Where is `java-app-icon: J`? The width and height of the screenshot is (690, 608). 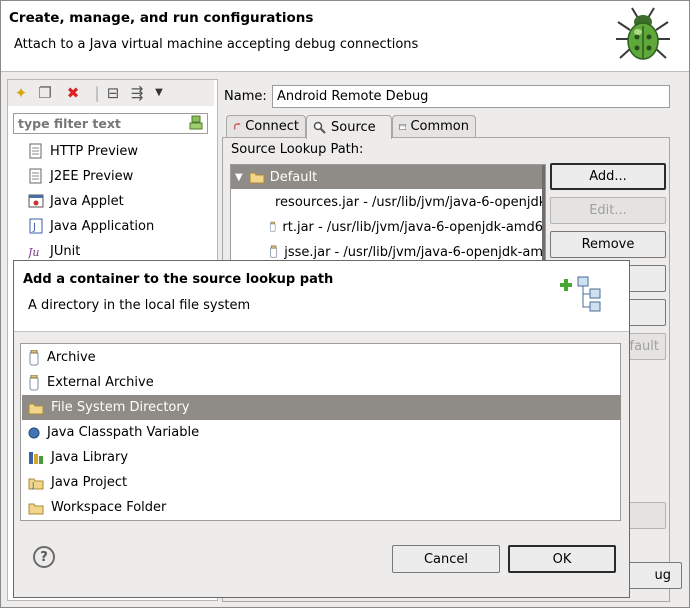 java-app-icon: J is located at coordinates (36, 226).